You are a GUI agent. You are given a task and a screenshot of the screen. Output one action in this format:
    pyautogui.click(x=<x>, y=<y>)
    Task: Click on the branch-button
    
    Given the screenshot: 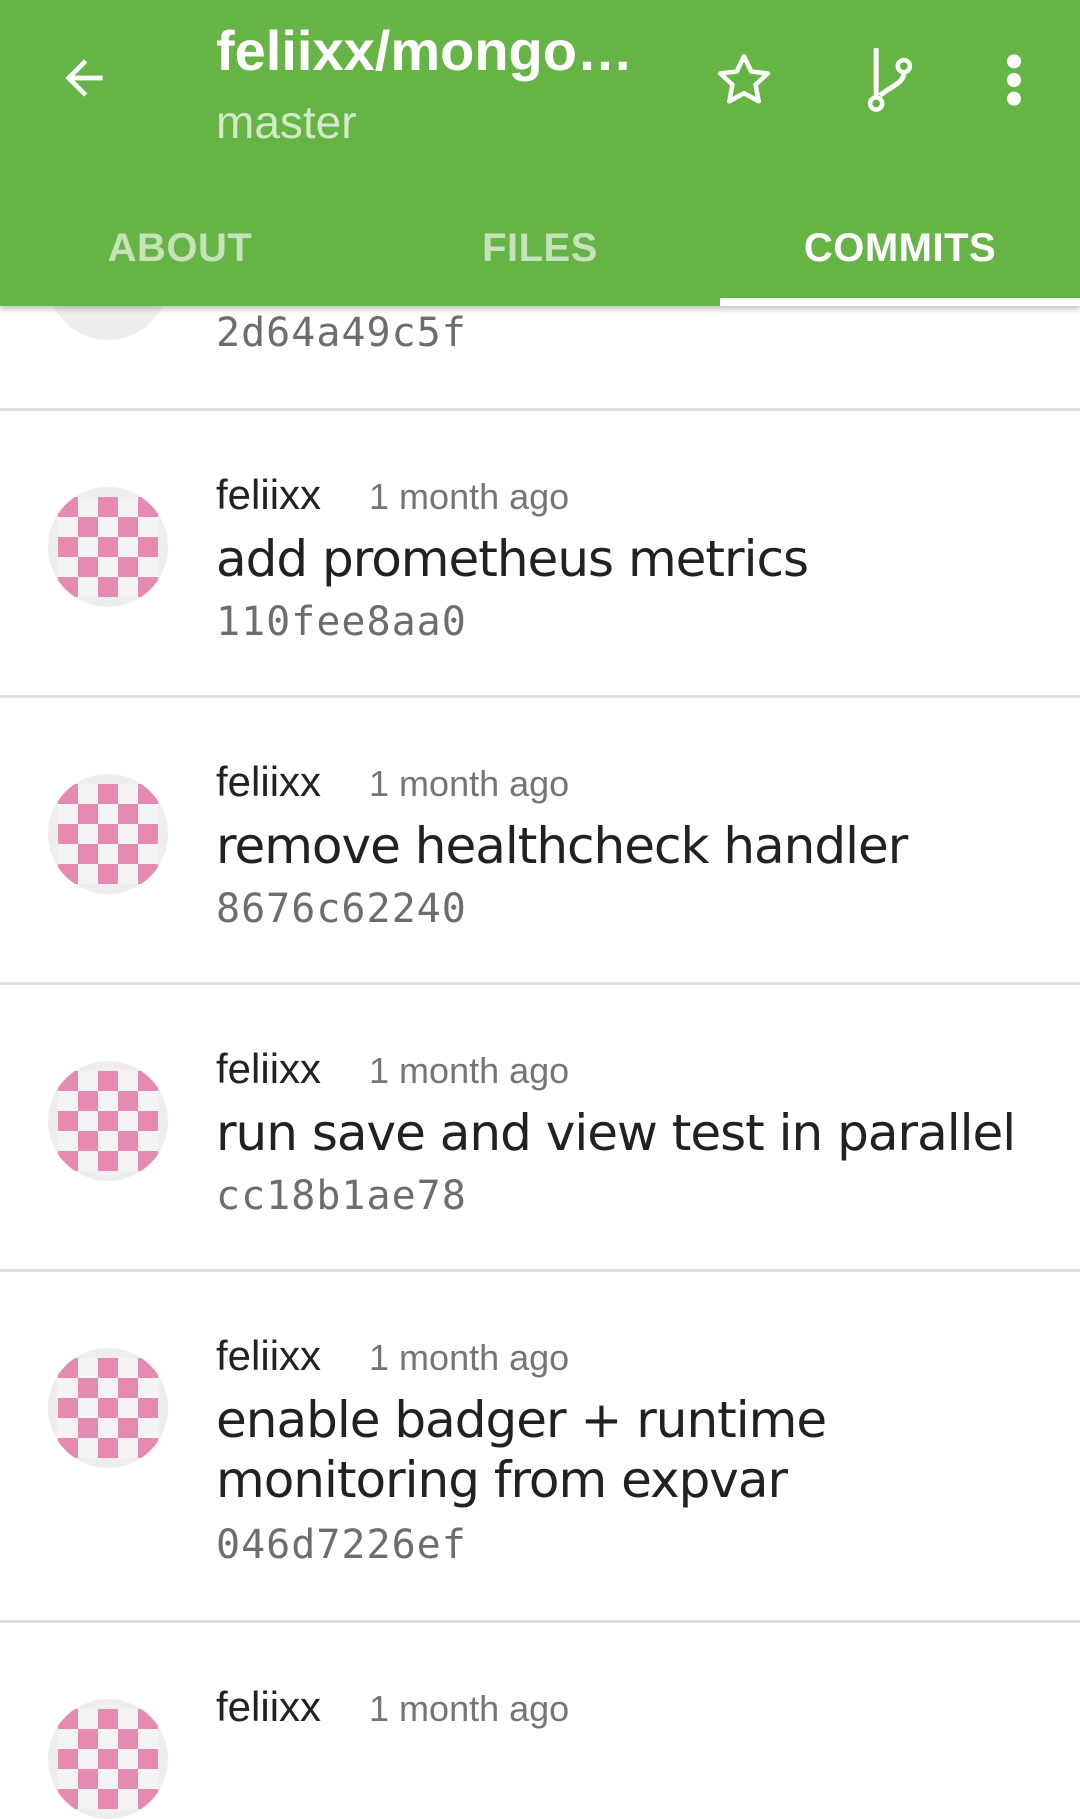 What is the action you would take?
    pyautogui.click(x=890, y=80)
    